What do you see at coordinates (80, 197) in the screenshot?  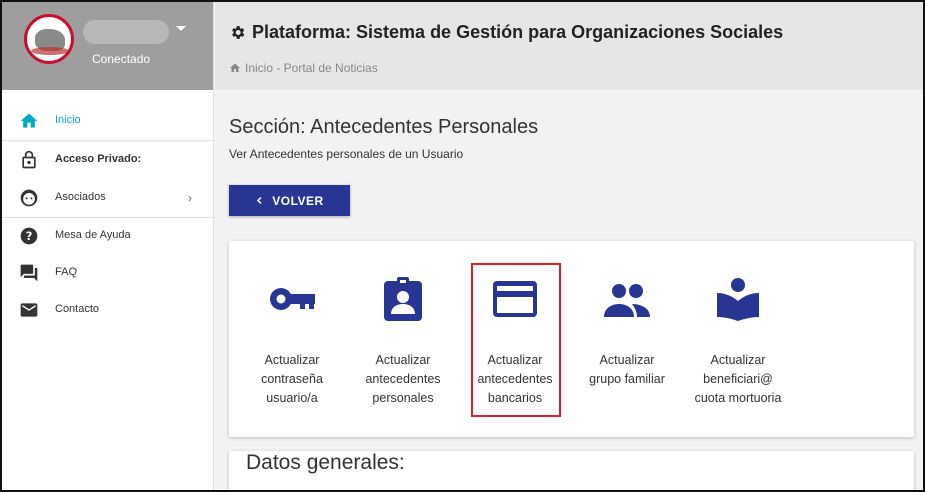 I see `sidebar-item-label: Asociados` at bounding box center [80, 197].